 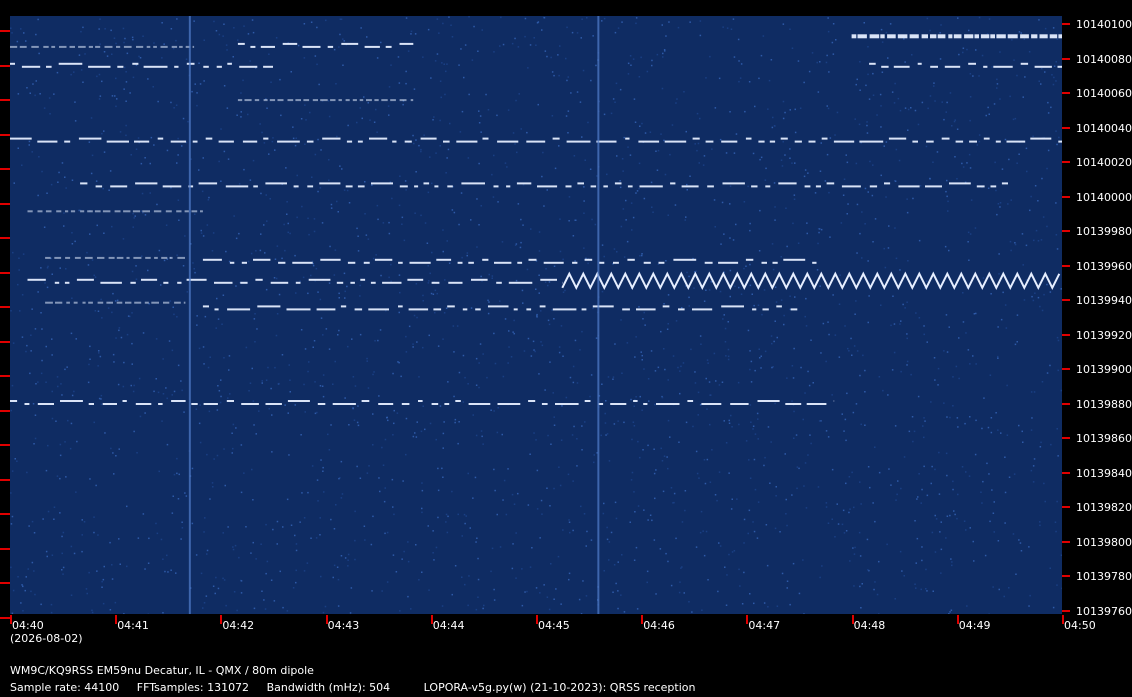 What do you see at coordinates (1066, 127) in the screenshot?
I see `frequency-tick` at bounding box center [1066, 127].